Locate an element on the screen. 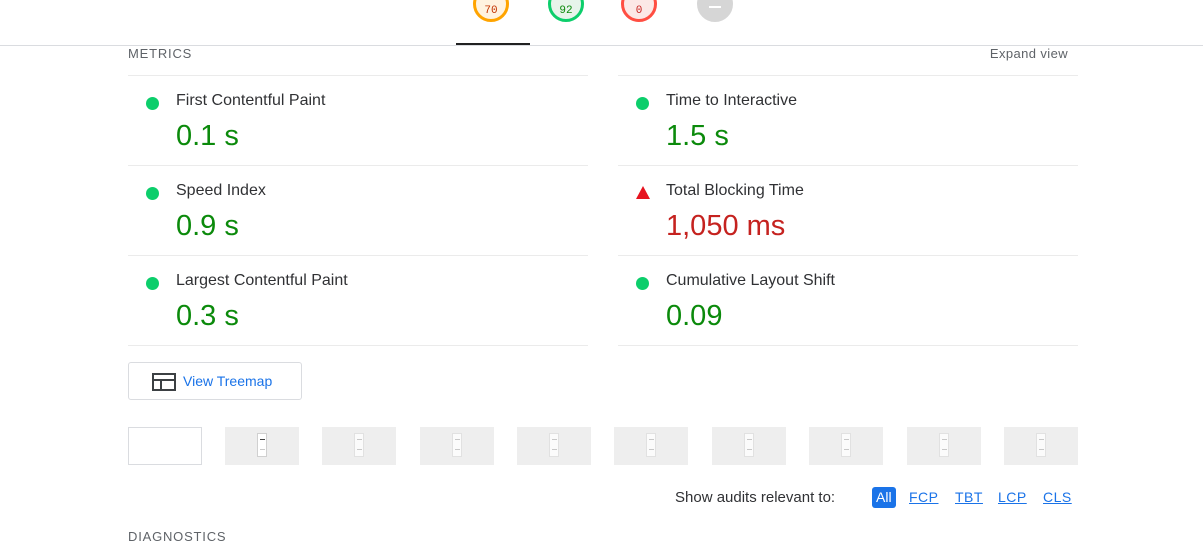 Image resolution: width=1203 pixels, height=546 pixels. score-gauge-performance: 70 is located at coordinates (491, 11).